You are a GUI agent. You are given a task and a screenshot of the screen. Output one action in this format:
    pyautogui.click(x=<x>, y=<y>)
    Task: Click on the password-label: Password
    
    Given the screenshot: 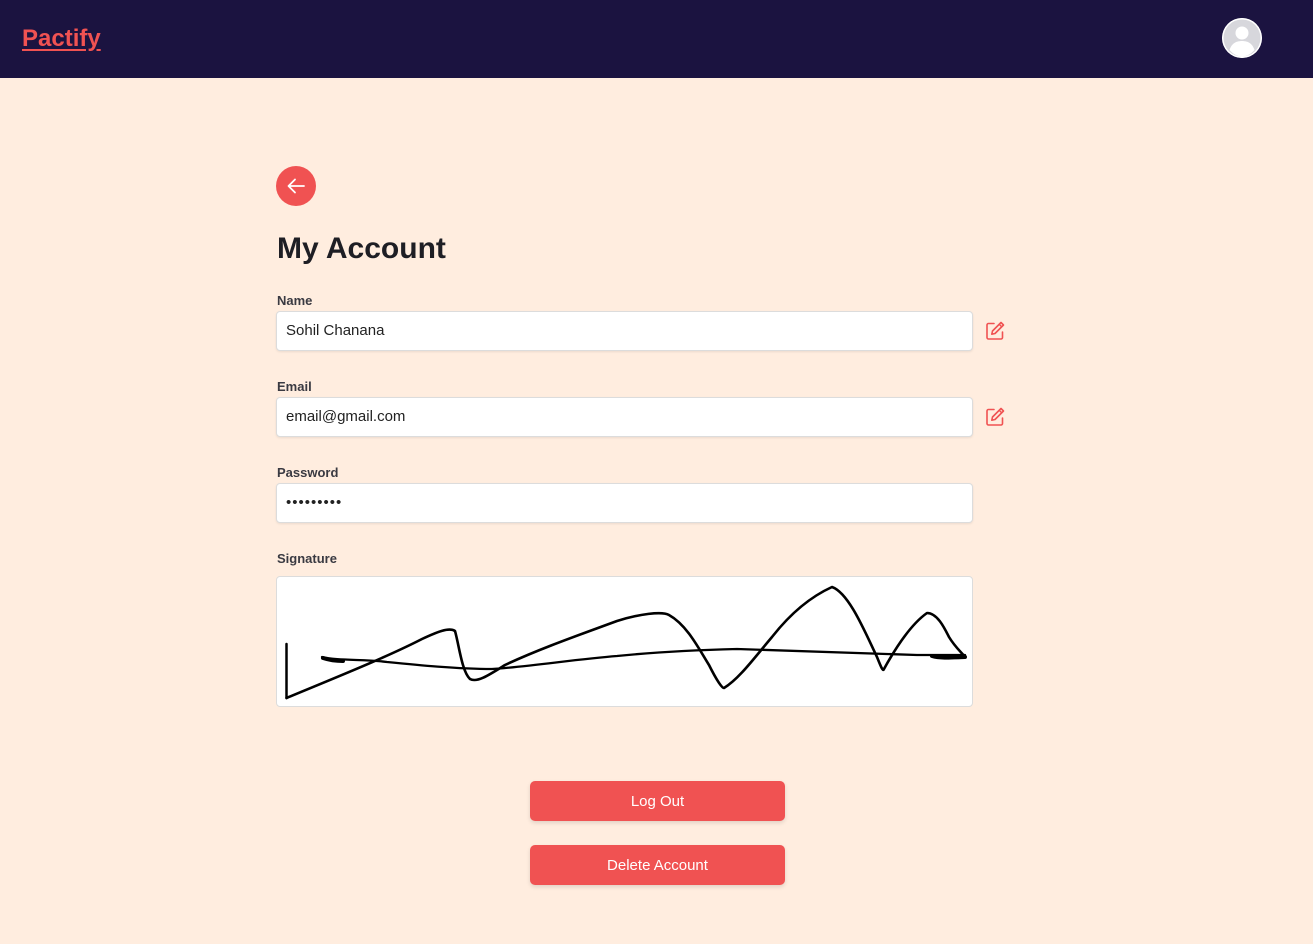 What is the action you would take?
    pyautogui.click(x=308, y=472)
    